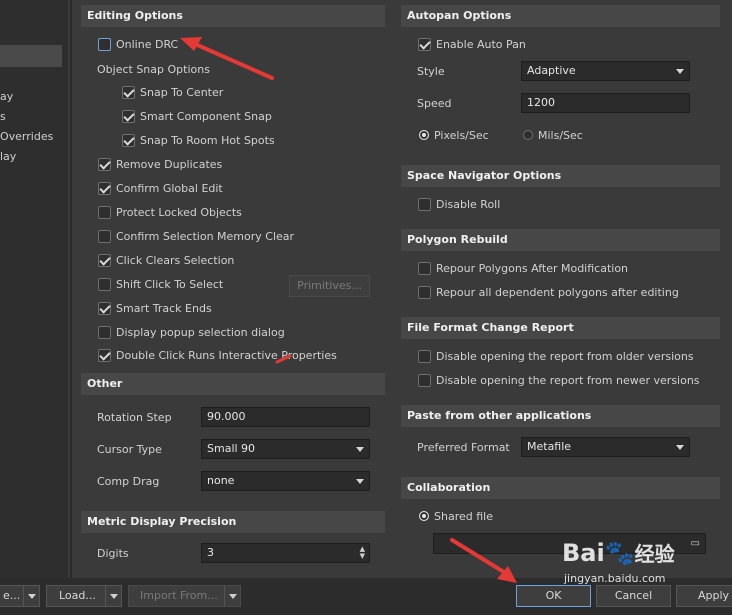 The height and width of the screenshot is (615, 732). What do you see at coordinates (128, 481) in the screenshot?
I see `comp-drag-label: Comp Drag` at bounding box center [128, 481].